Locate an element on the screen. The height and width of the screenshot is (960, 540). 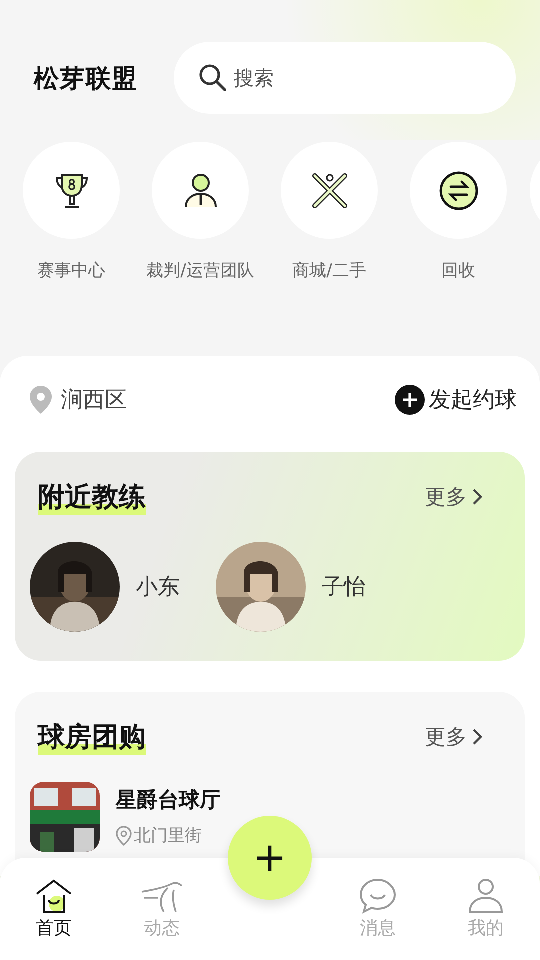
plus-circle-icon is located at coordinates (410, 400).